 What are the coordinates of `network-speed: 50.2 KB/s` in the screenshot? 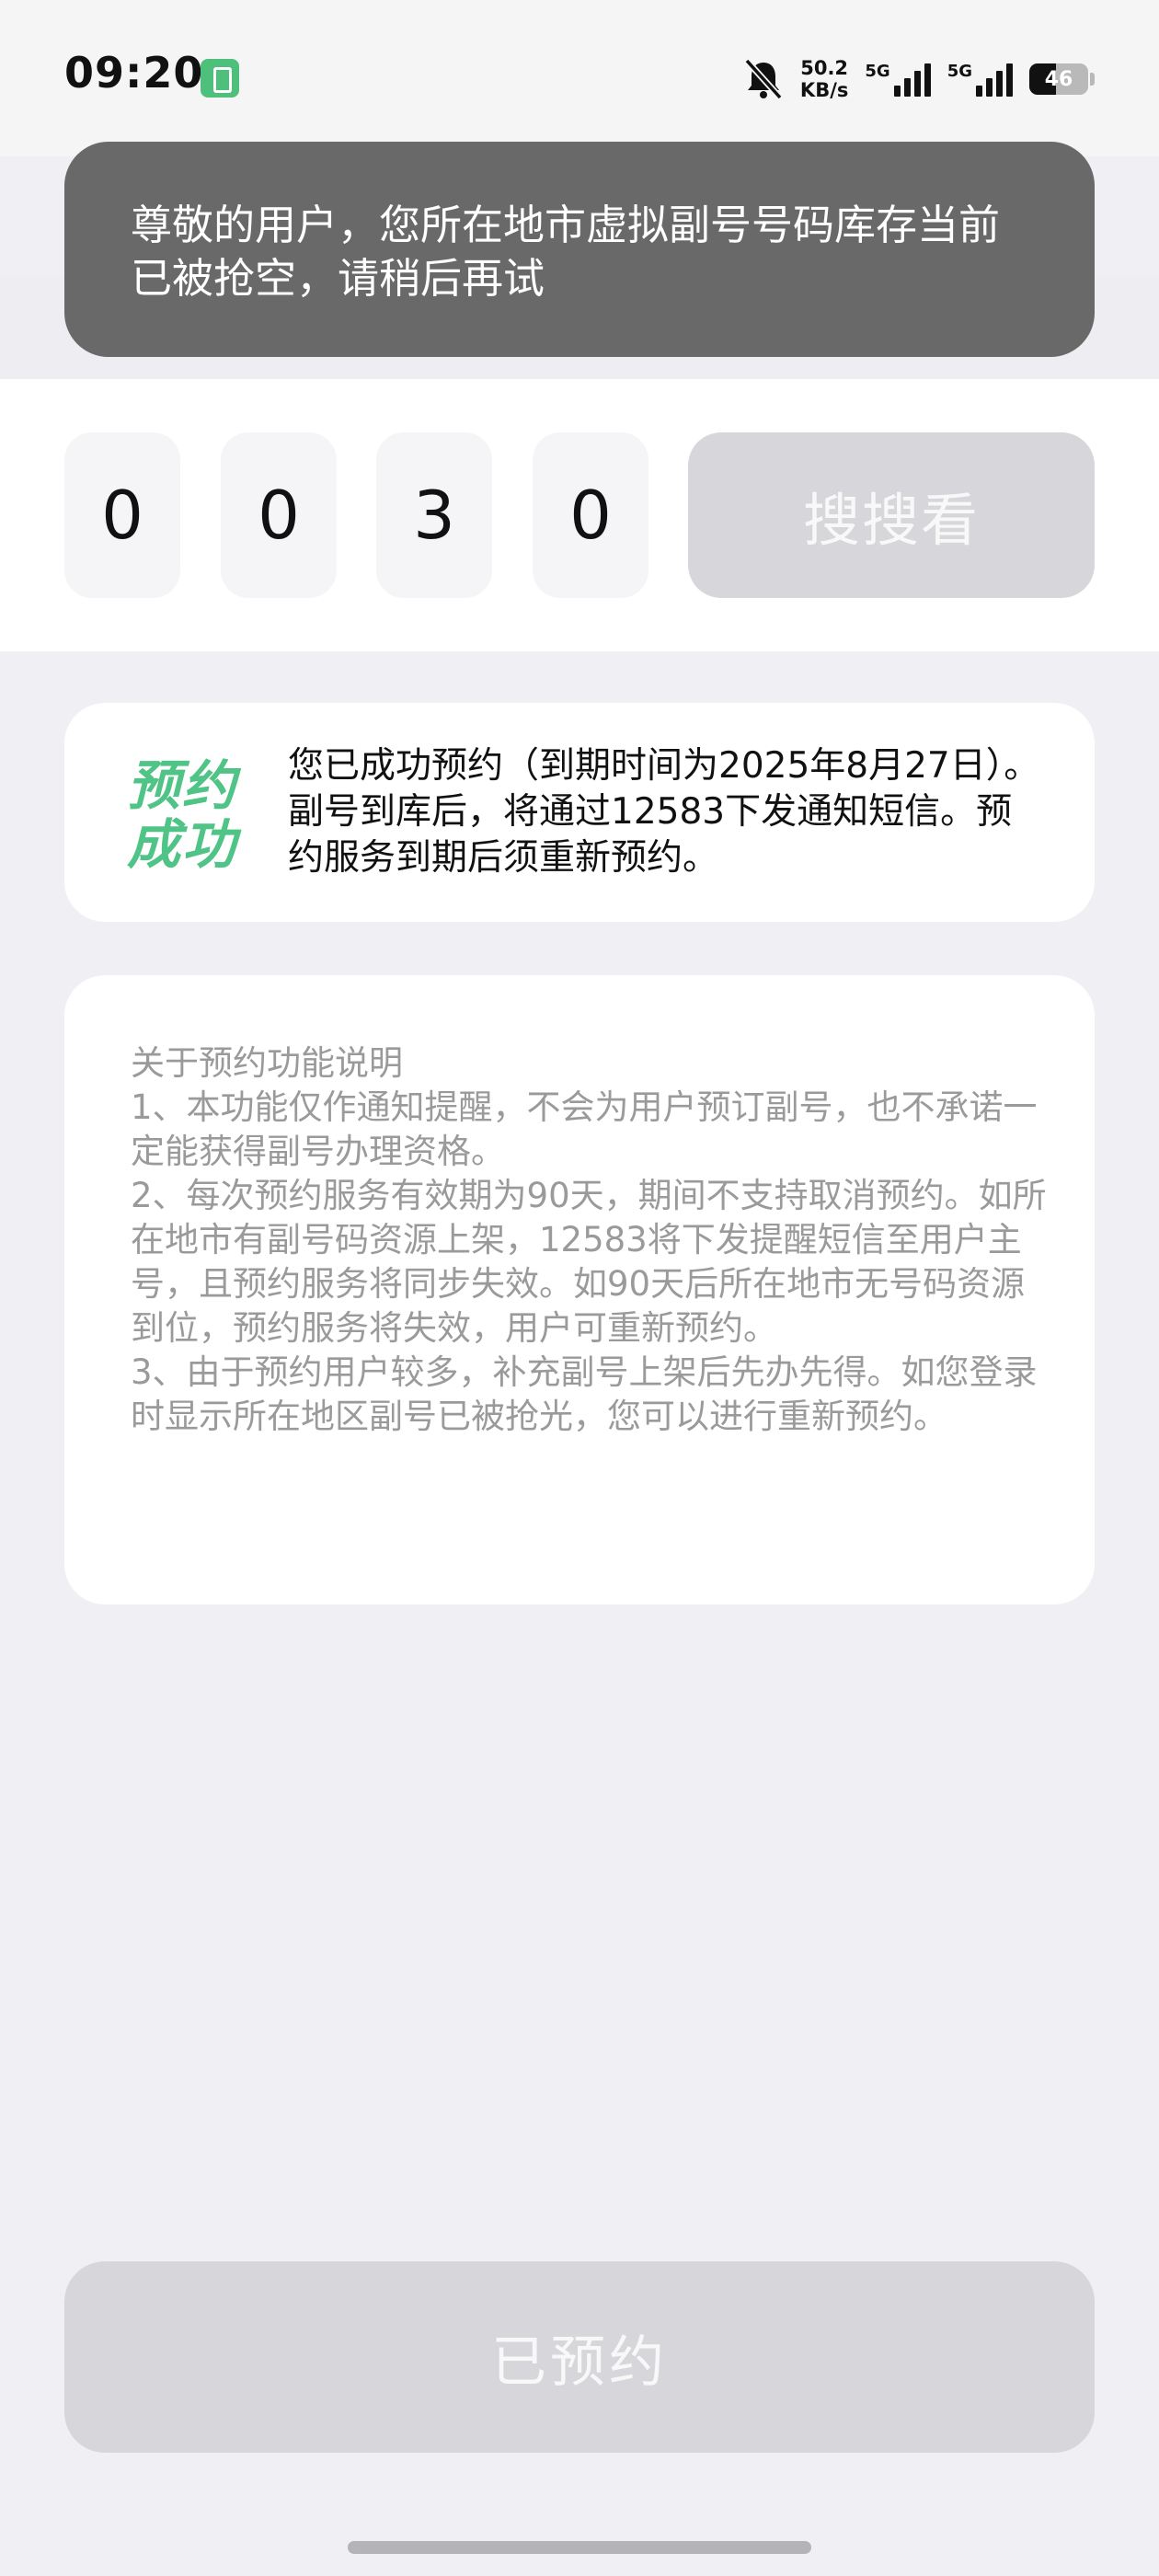 It's located at (824, 79).